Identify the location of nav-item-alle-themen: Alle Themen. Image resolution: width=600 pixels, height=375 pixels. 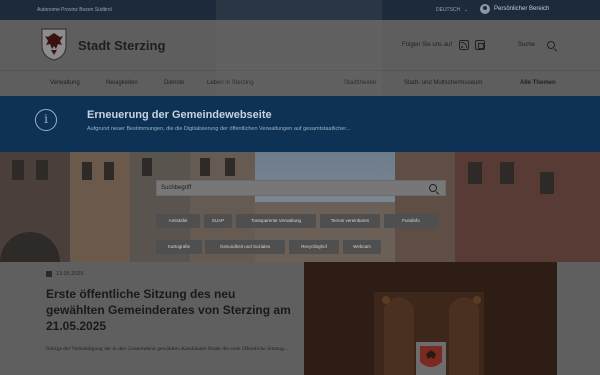
(538, 83).